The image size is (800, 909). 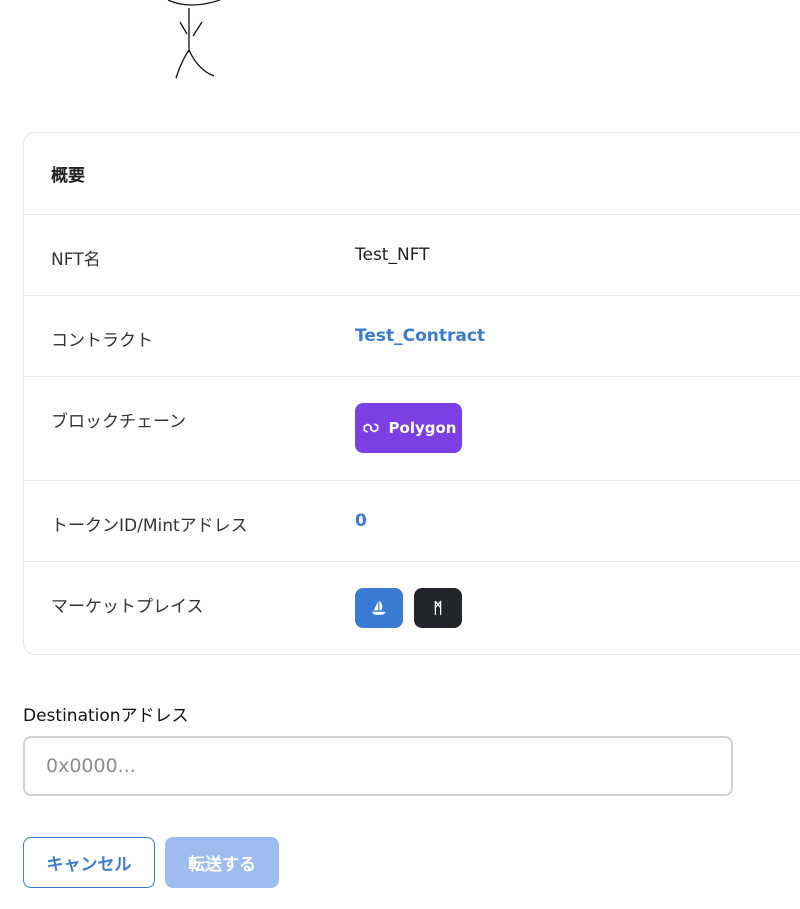 I want to click on nft-name-label: NFT名, so click(x=76, y=260).